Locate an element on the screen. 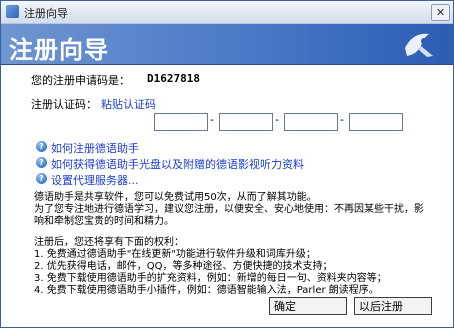 The height and width of the screenshot is (328, 454). dehelper-logo-icon is located at coordinates (419, 45).